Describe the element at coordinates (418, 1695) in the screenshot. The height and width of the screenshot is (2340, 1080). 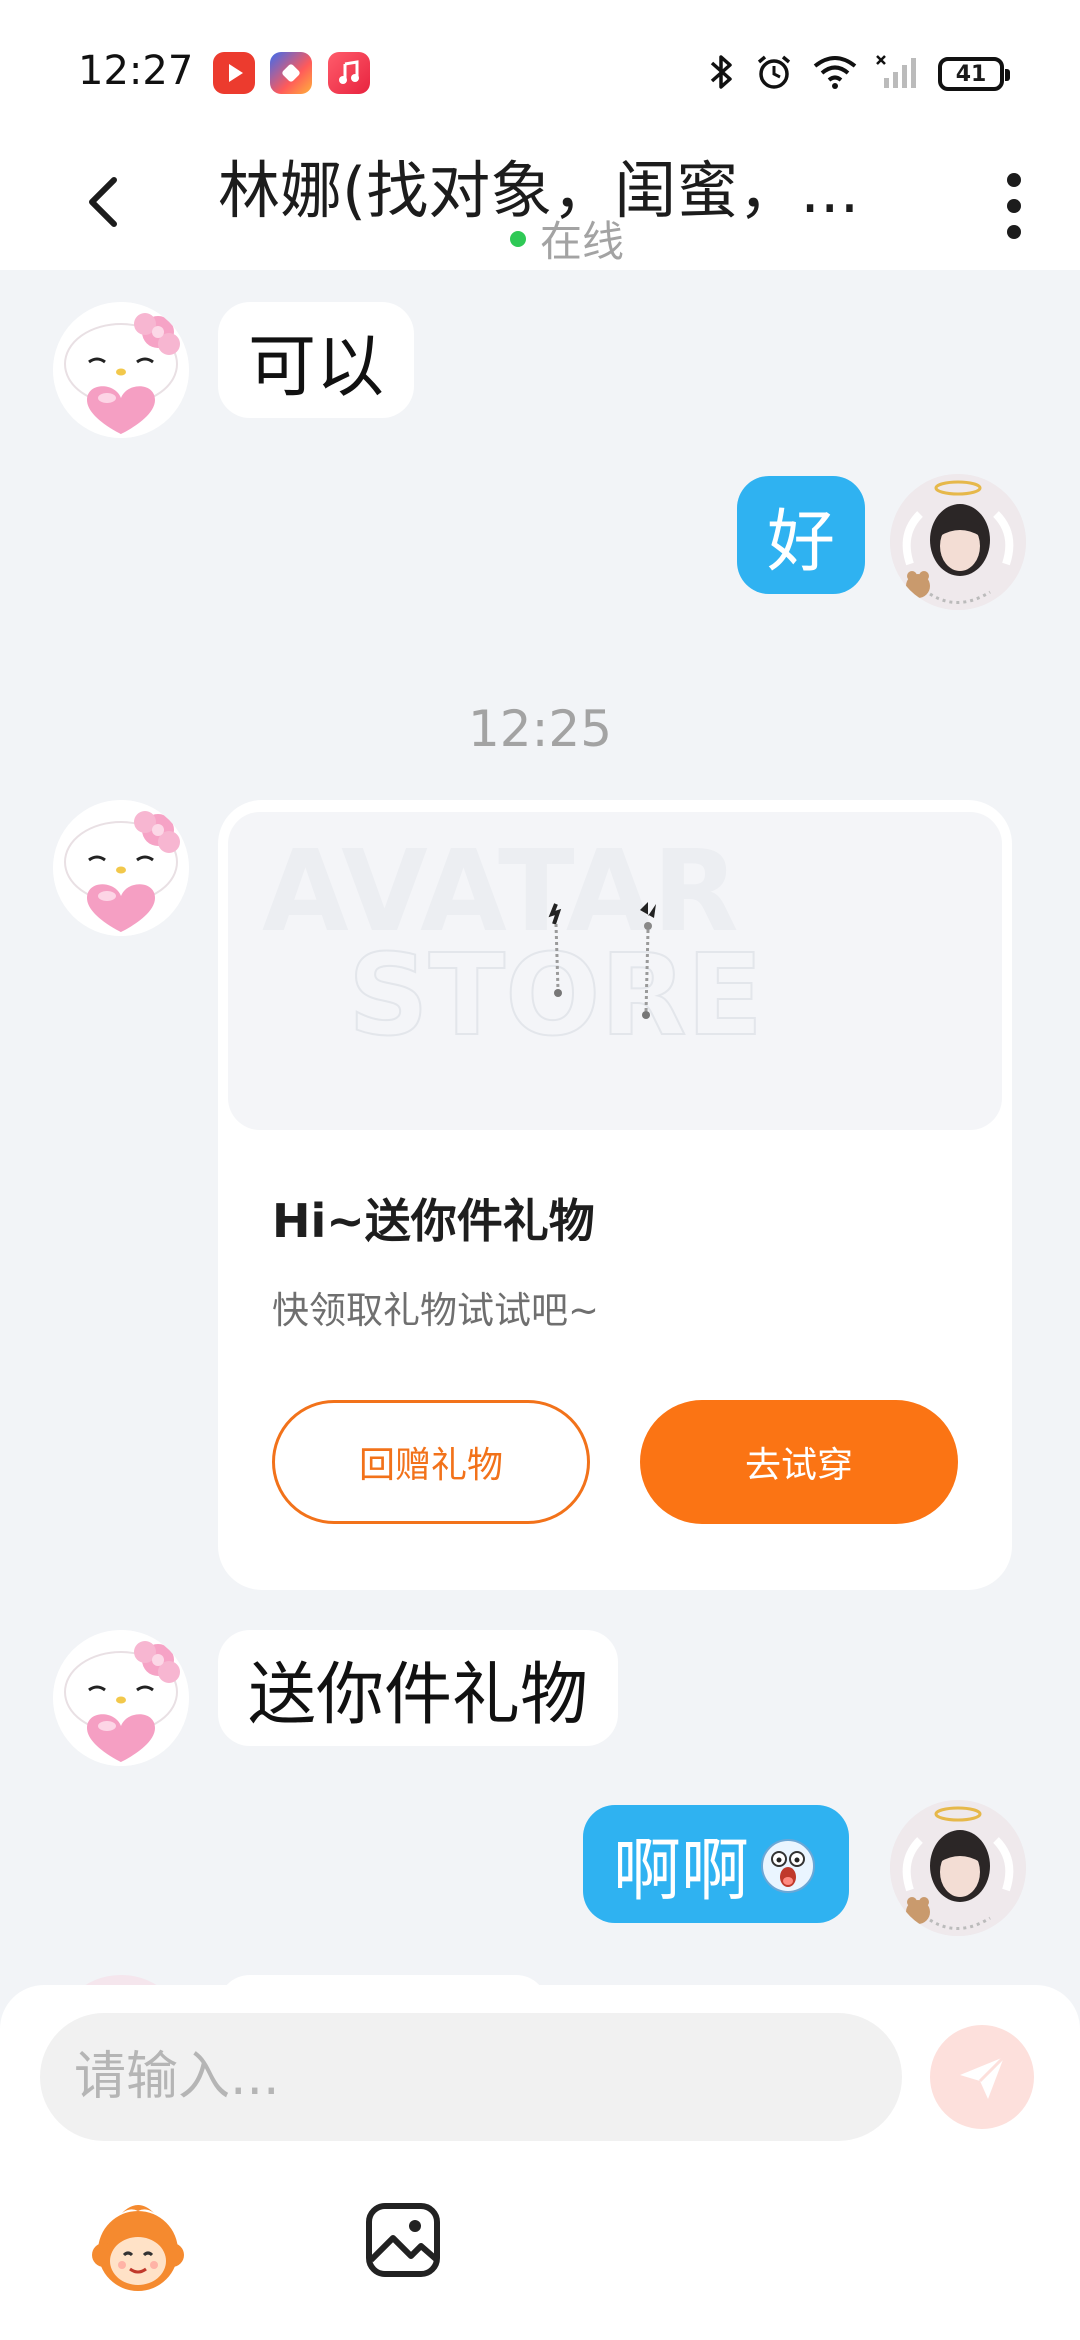
I see `message-text: 送你件礼物` at that location.